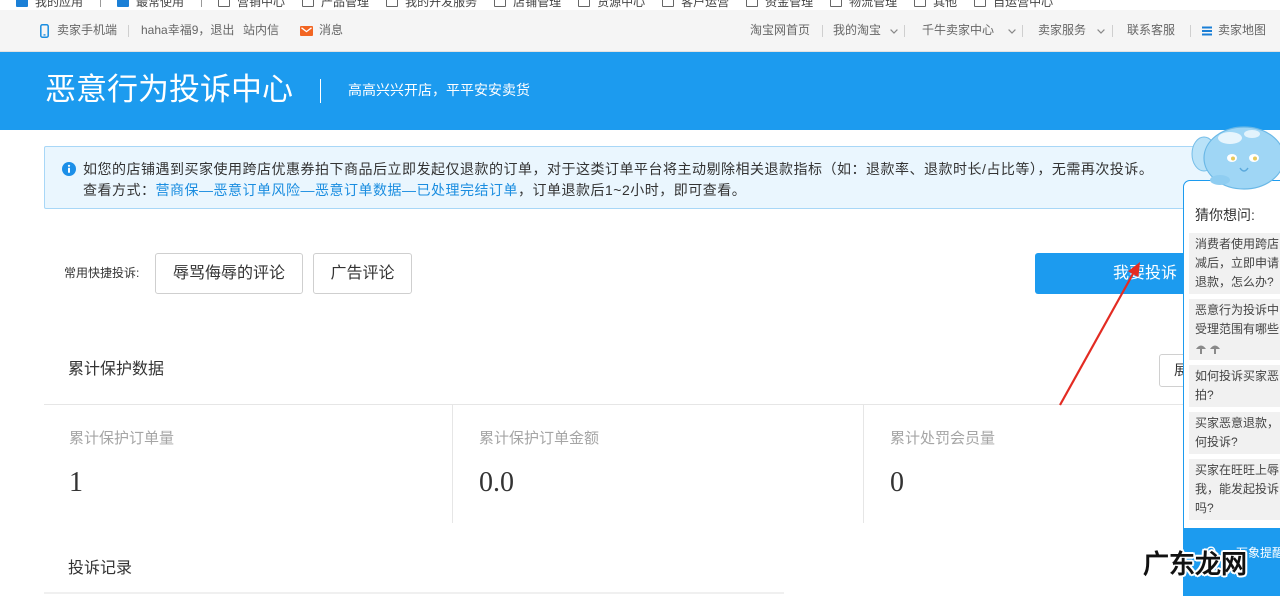 The height and width of the screenshot is (596, 1280). Describe the element at coordinates (780, 30) in the screenshot. I see `taobao-home-link: 淘宝网首页` at that location.